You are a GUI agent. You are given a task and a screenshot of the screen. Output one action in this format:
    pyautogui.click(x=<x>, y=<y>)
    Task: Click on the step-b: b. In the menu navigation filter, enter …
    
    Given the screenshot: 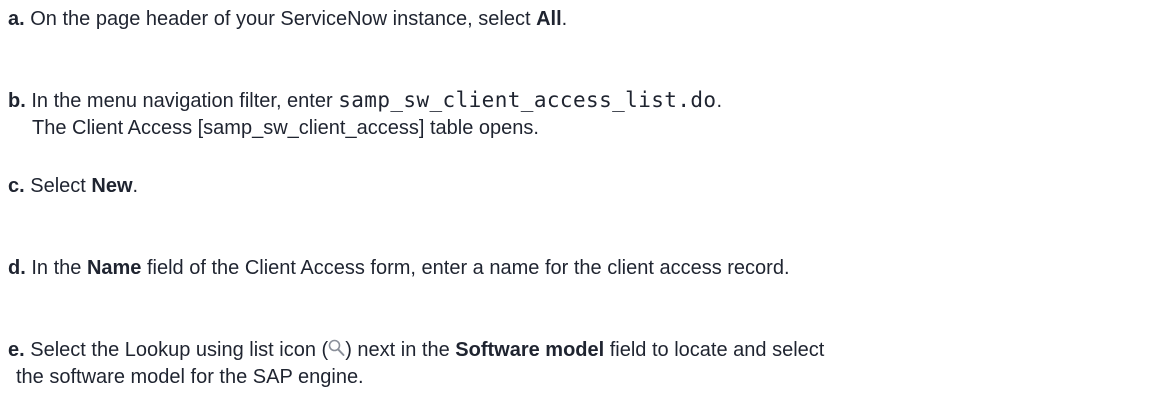 What is the action you would take?
    pyautogui.click(x=365, y=114)
    